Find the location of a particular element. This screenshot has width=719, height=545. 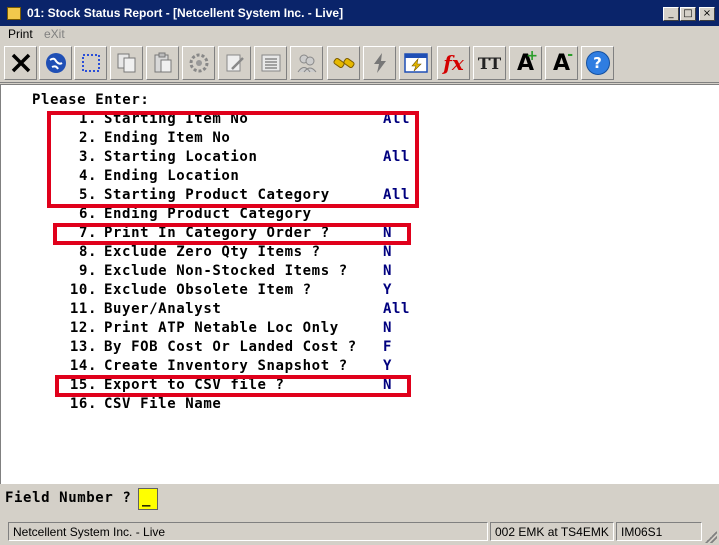

field-row: 16. CSV File Name is located at coordinates (360, 405).